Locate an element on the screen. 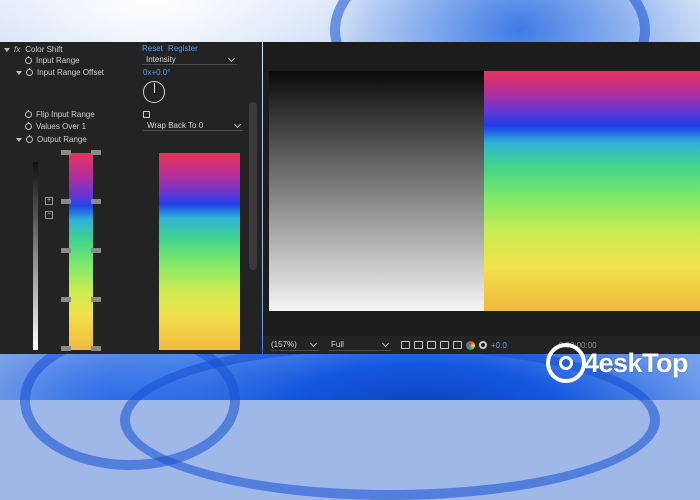  transparency-grid-icon is located at coordinates (418, 345).